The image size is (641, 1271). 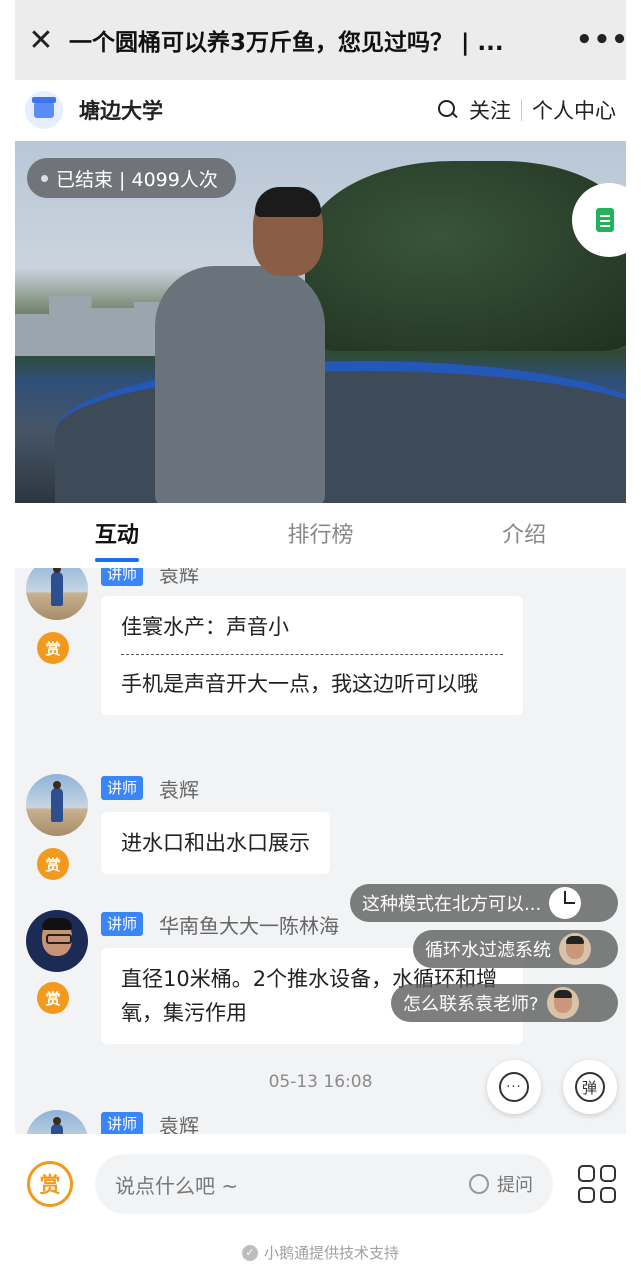 I want to click on shop-name: 塘边大学, so click(x=121, y=110).